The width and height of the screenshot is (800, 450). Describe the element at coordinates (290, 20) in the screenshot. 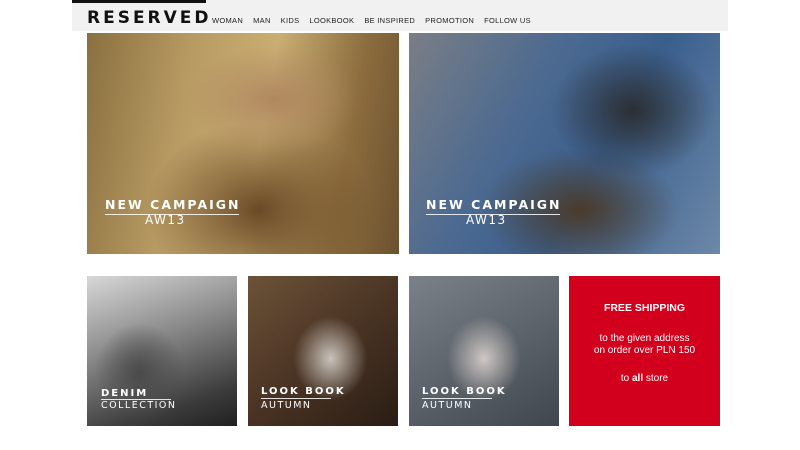

I see `nav-kids: KIDS` at that location.